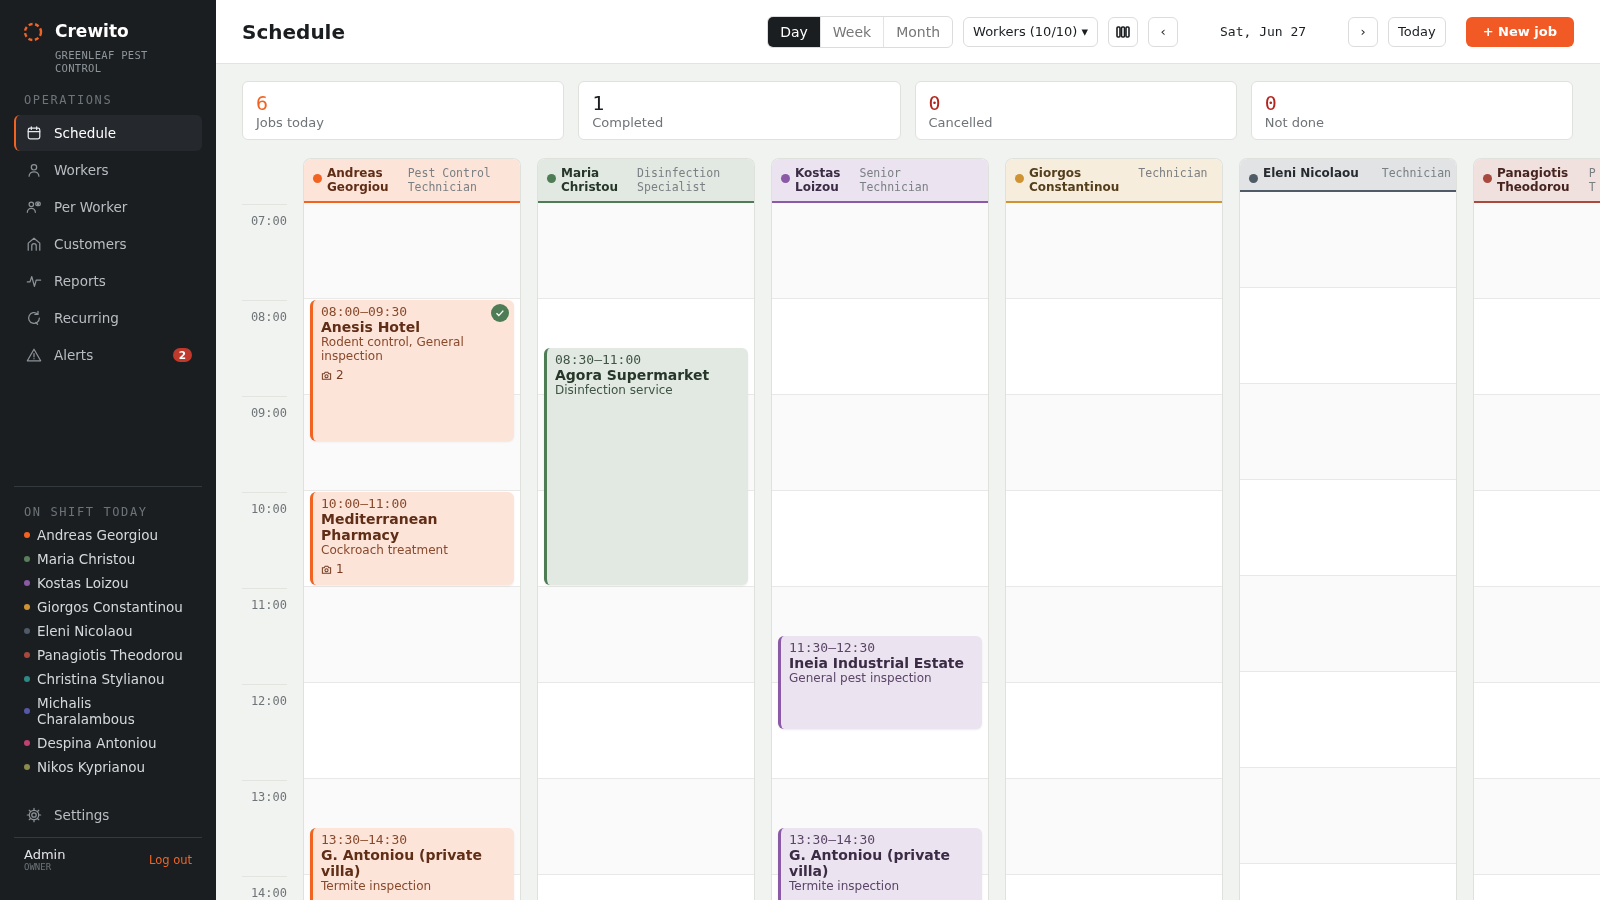 This screenshot has height=900, width=1600. I want to click on view-tab: Week, so click(851, 31).